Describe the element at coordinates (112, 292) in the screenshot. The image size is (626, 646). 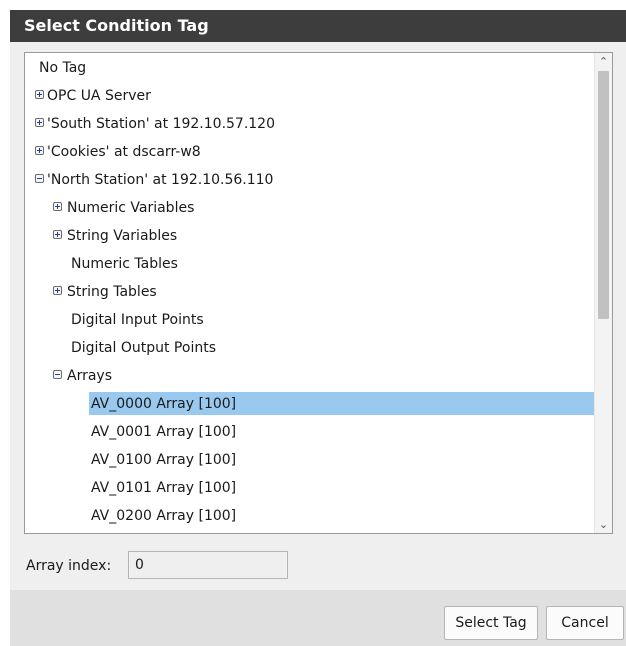
I see `tree-item-label: String Tables` at that location.